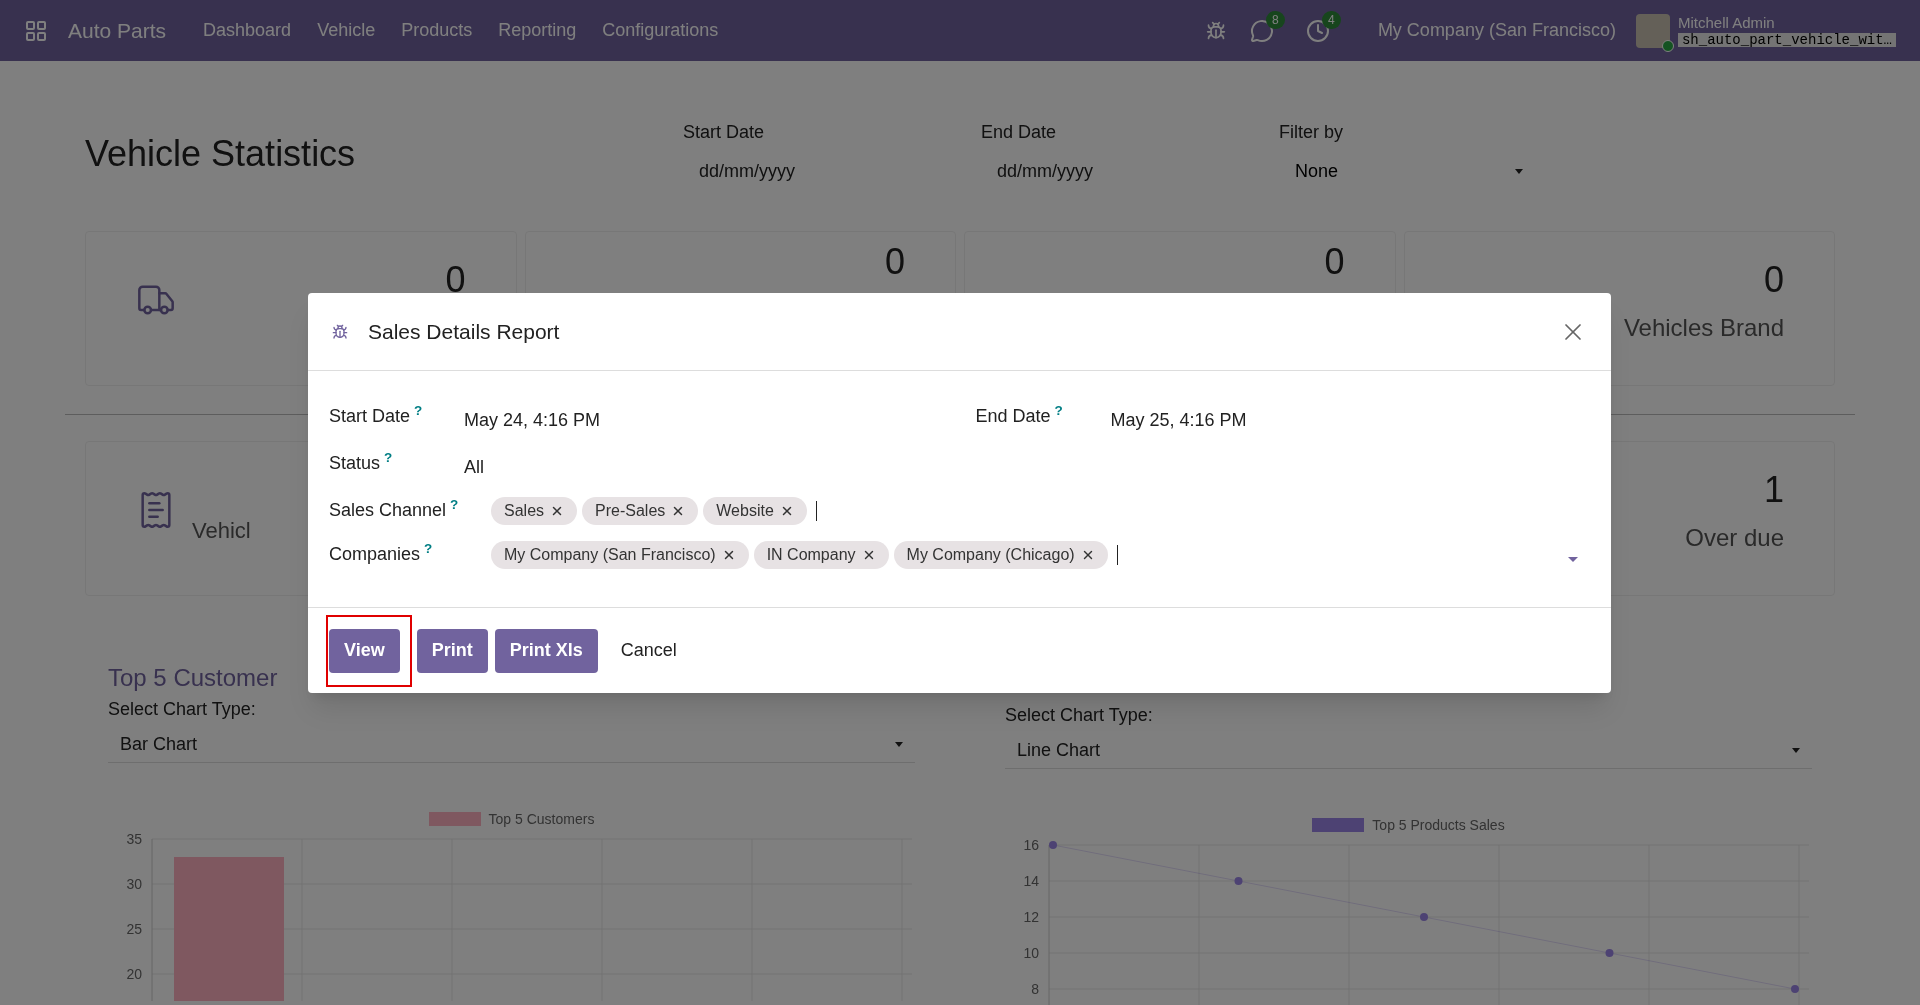 The width and height of the screenshot is (1920, 1005). What do you see at coordinates (193, 678) in the screenshot?
I see `section-title: Top 5 Customer` at bounding box center [193, 678].